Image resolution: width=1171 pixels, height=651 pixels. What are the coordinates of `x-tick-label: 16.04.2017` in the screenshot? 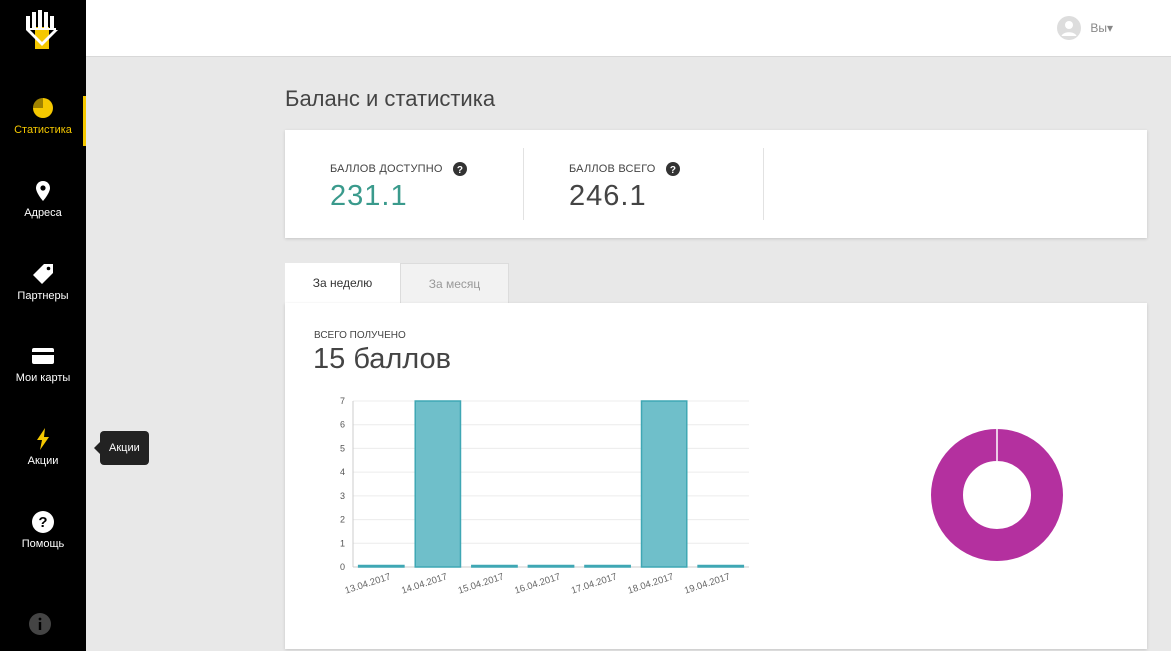 It's located at (537, 583).